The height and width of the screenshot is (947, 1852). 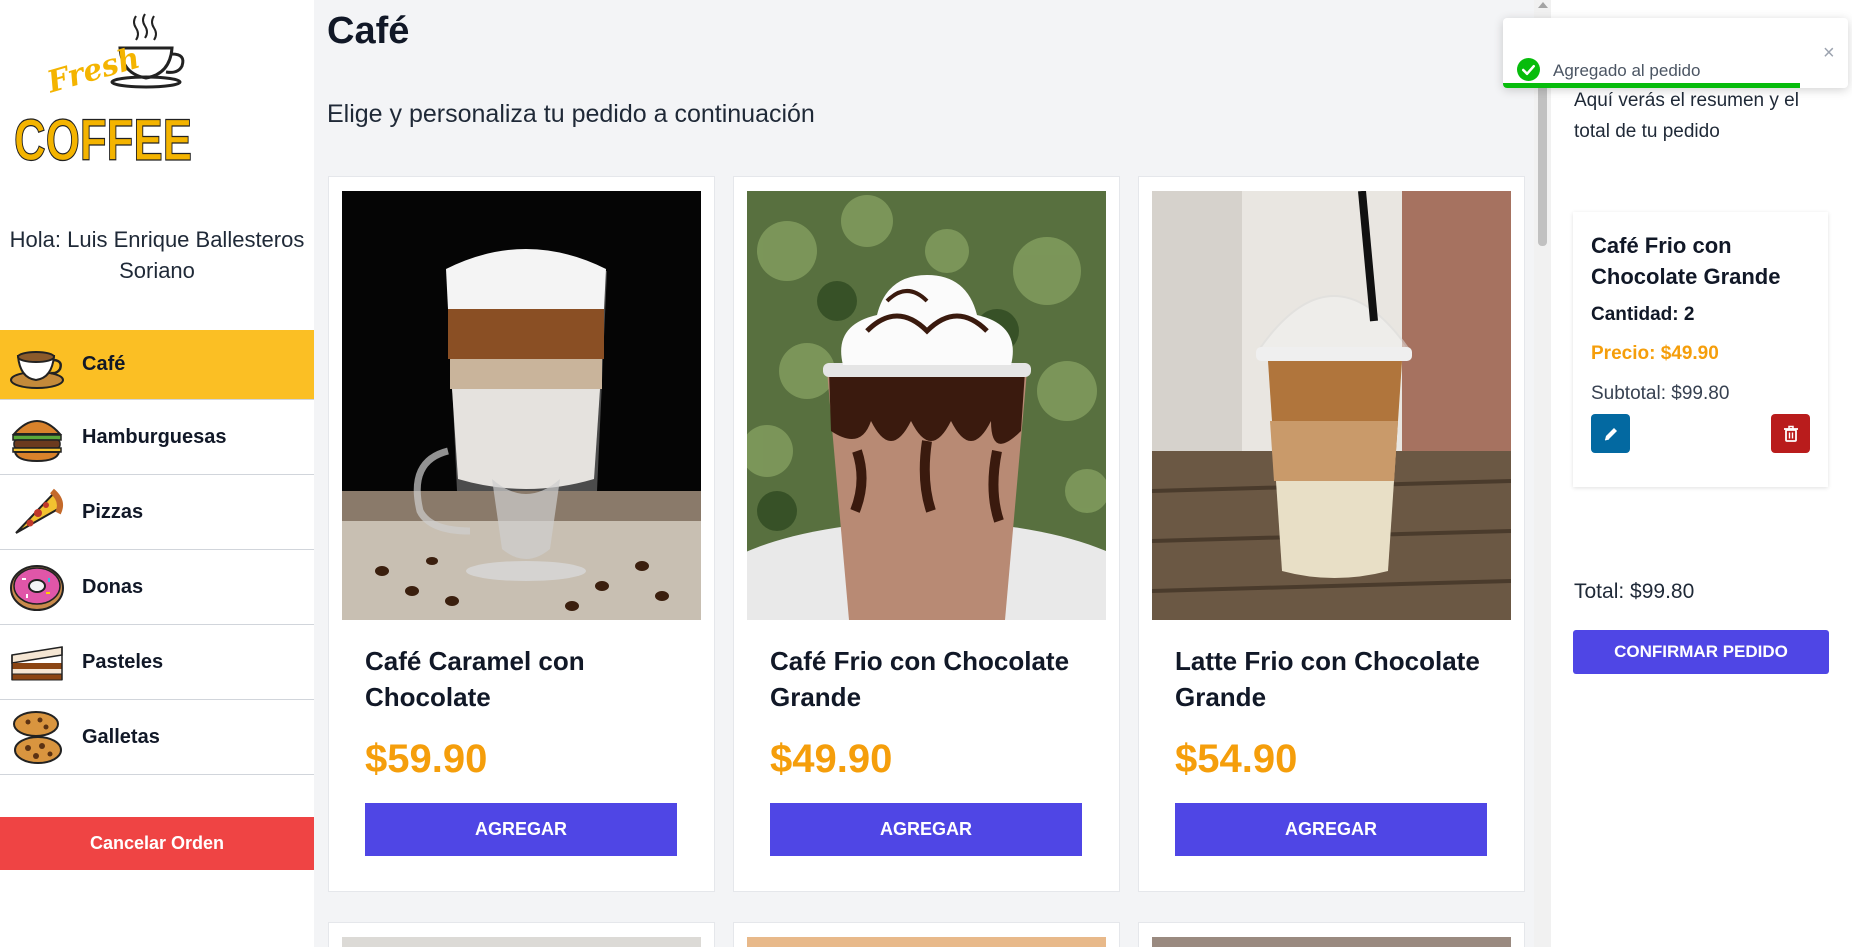 I want to click on category-item-donas: Donas, so click(x=157, y=587).